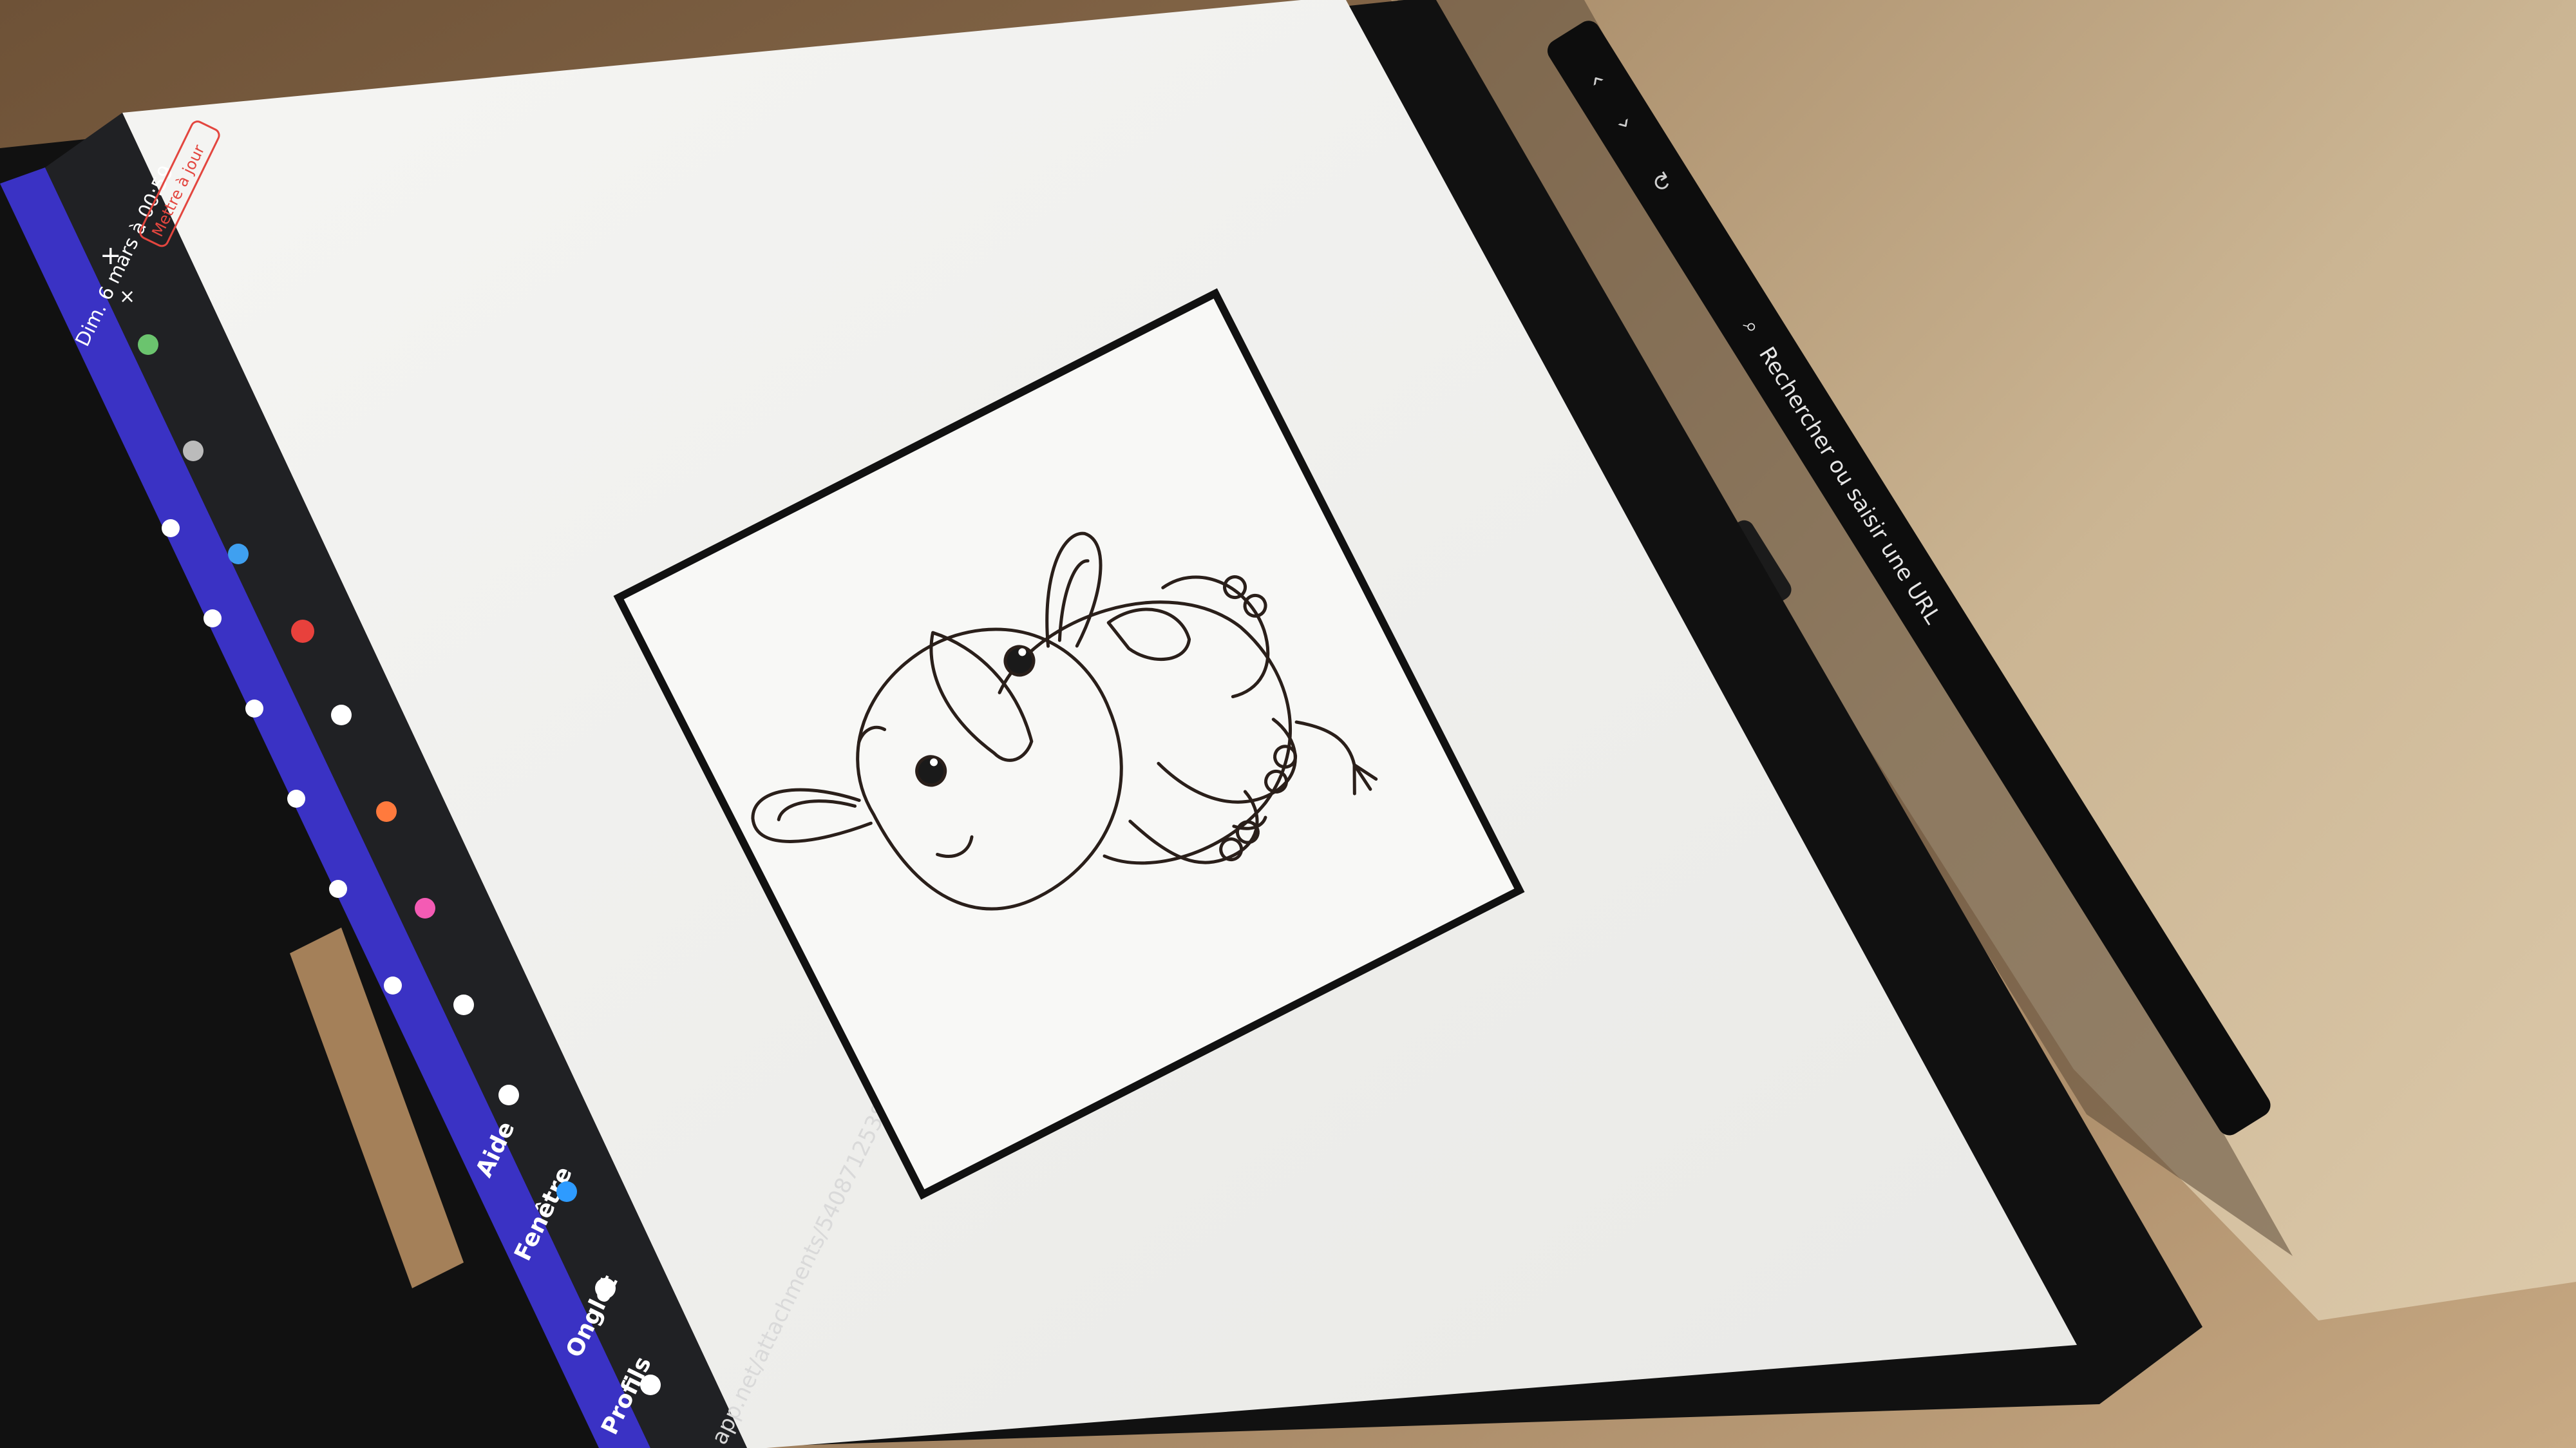  I want to click on battery-icon, so click(213, 618).